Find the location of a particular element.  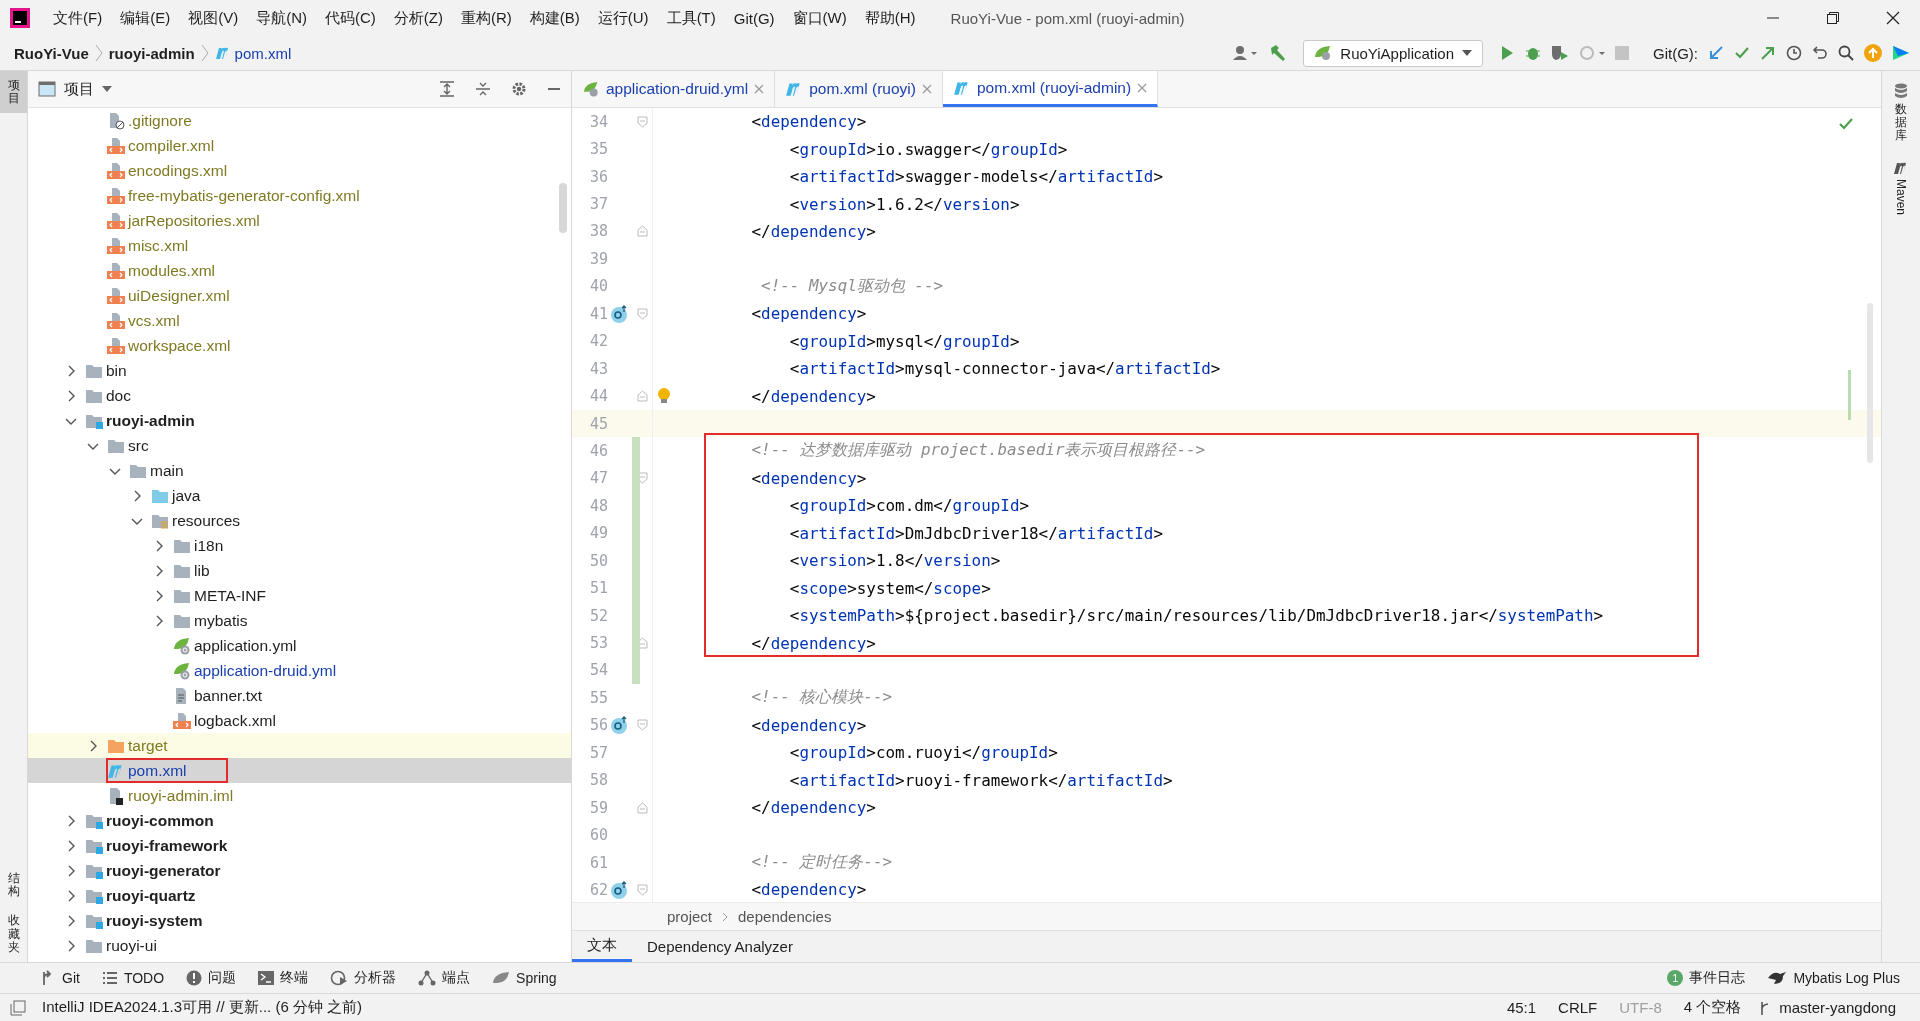

tool-window-button: 终端 is located at coordinates (283, 978).